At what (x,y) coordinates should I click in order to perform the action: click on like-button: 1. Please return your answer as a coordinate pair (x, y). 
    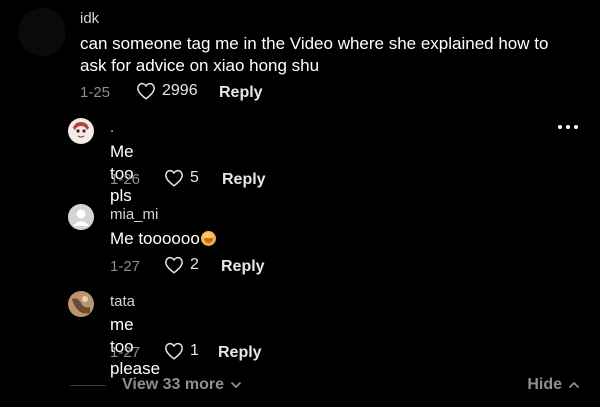
    Looking at the image, I should click on (181, 351).